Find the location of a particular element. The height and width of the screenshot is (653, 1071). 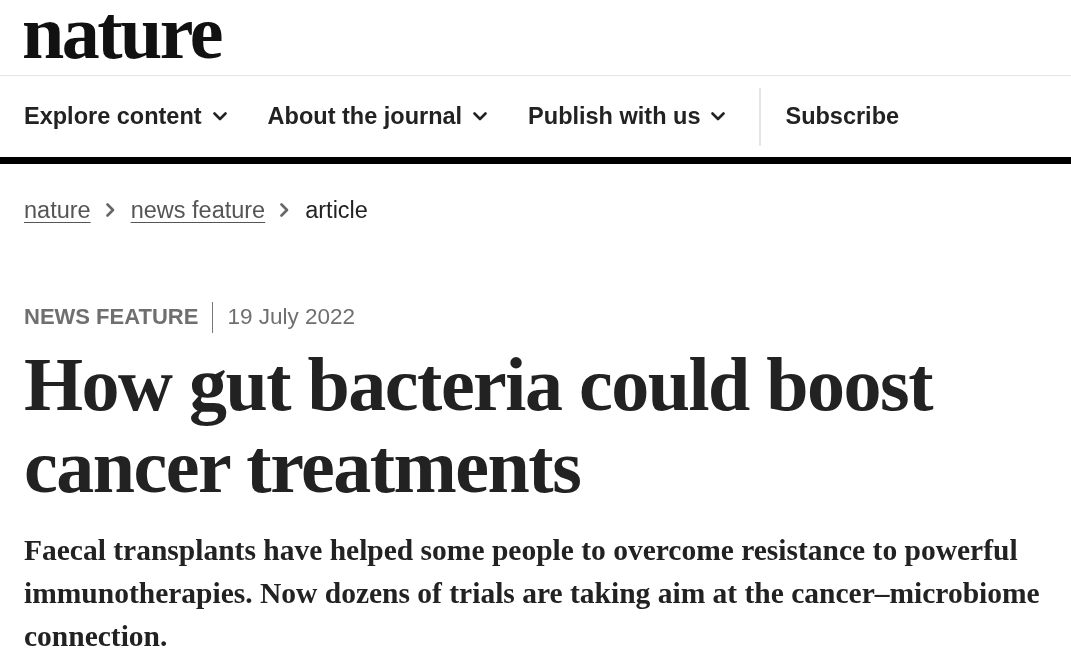

publish-date: 19 July 2022 is located at coordinates (291, 317).